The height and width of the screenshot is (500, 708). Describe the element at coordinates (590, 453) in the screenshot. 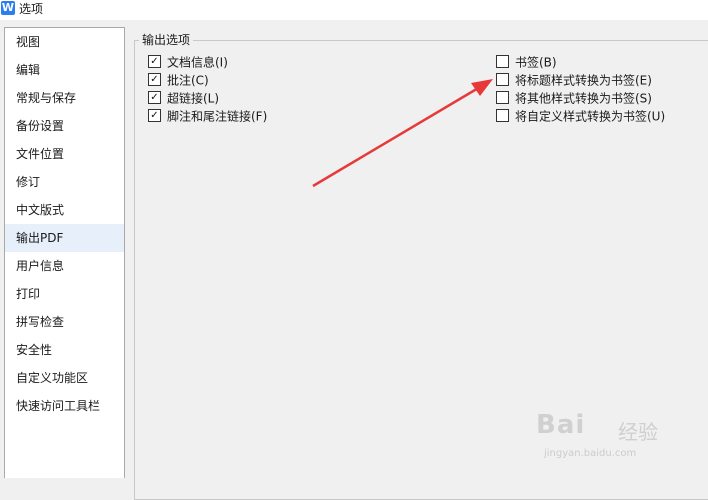

I see `watermark-url: jingyan.baidu.com` at that location.